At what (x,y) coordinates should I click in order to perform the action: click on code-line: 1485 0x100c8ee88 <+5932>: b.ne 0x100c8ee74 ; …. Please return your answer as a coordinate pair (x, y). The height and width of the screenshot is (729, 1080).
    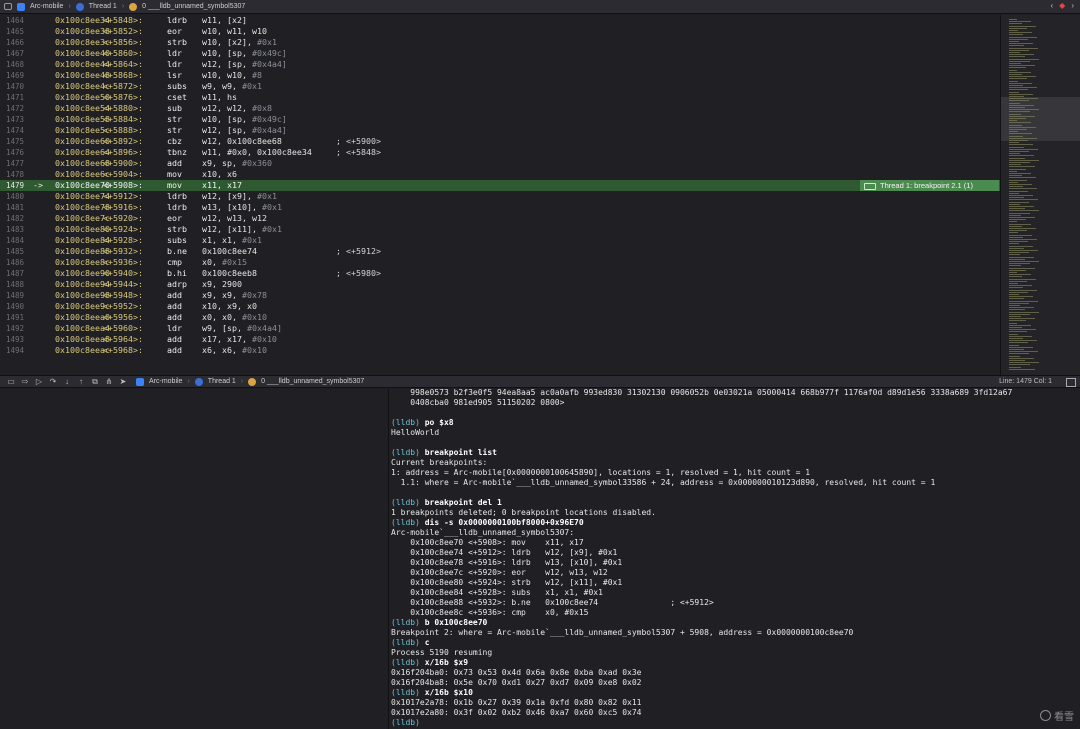
    Looking at the image, I should click on (500, 251).